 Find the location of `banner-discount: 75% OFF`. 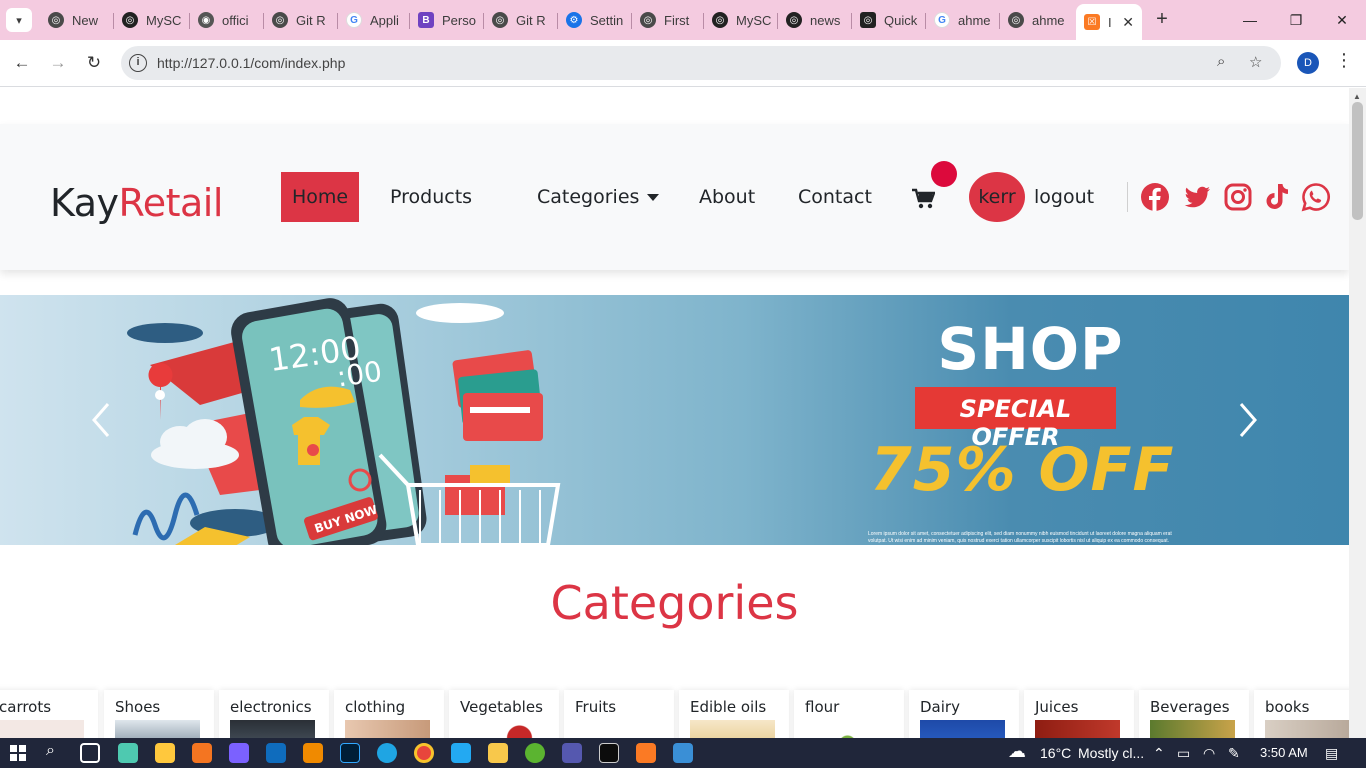

banner-discount: 75% OFF is located at coordinates (1022, 470).